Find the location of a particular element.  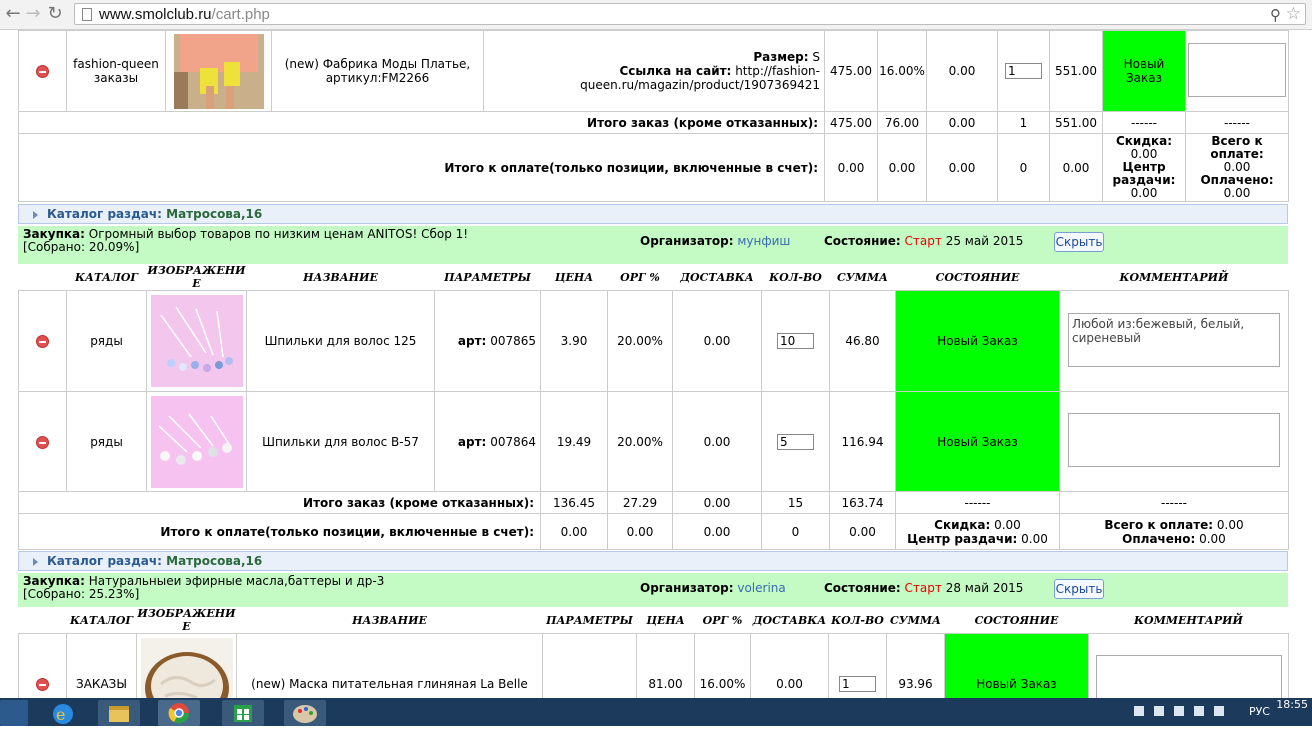

store-icon is located at coordinates (243, 713).